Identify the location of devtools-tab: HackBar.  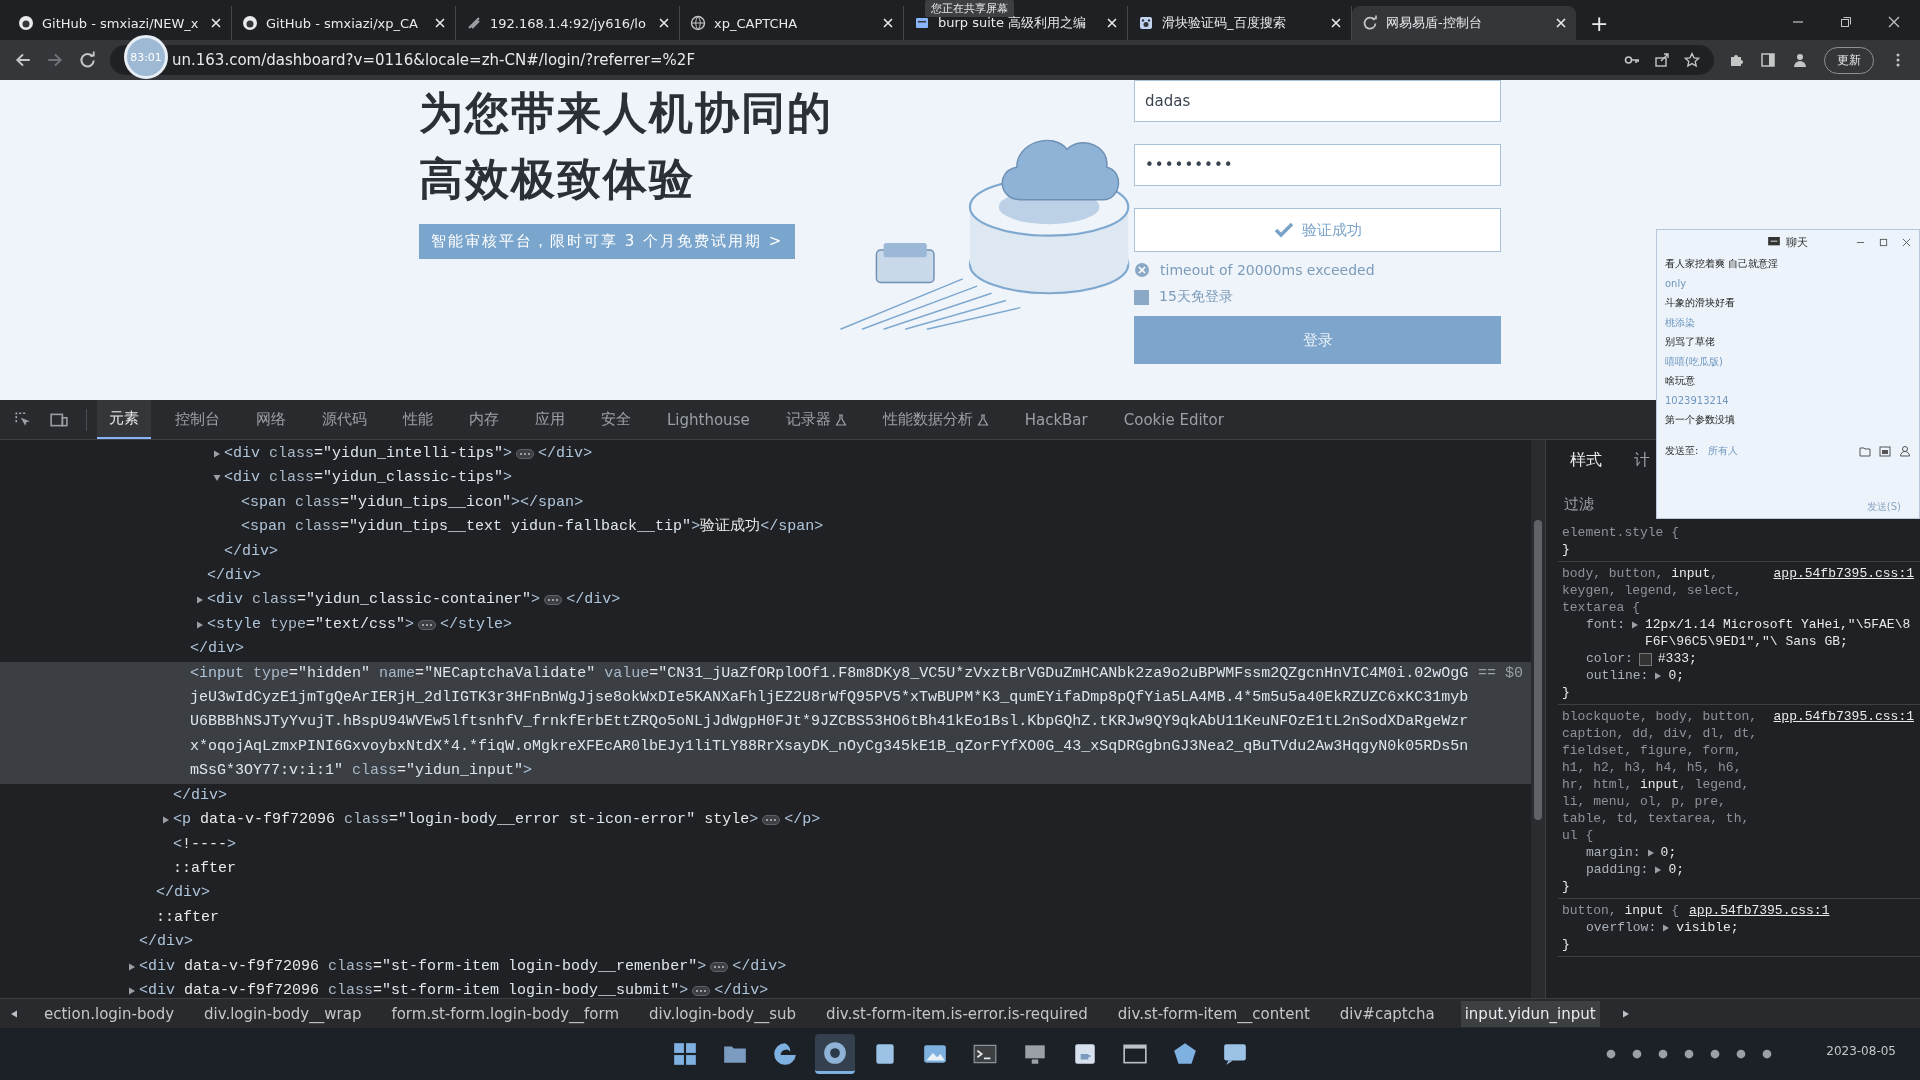
(1056, 419).